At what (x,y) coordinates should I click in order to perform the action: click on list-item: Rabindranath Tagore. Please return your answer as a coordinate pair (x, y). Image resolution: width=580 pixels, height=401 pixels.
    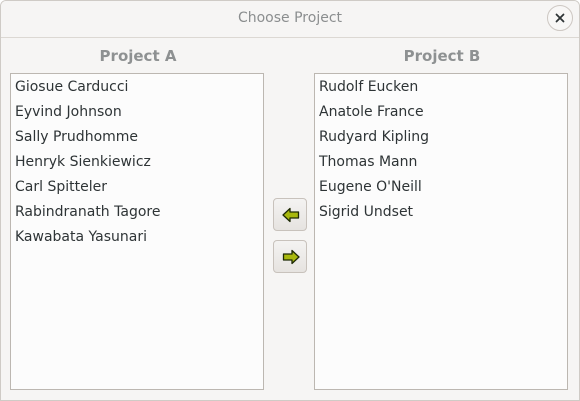
    Looking at the image, I should click on (137, 212).